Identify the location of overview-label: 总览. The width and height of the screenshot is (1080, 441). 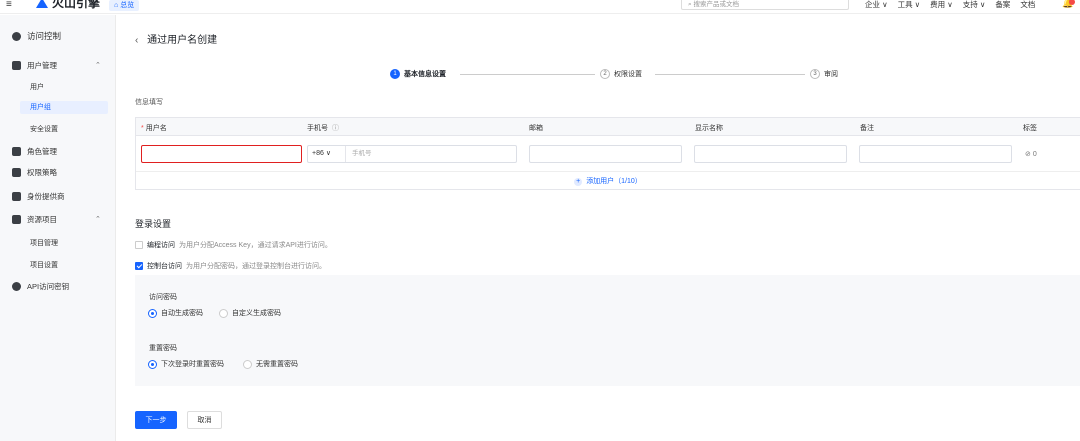
(127, 5).